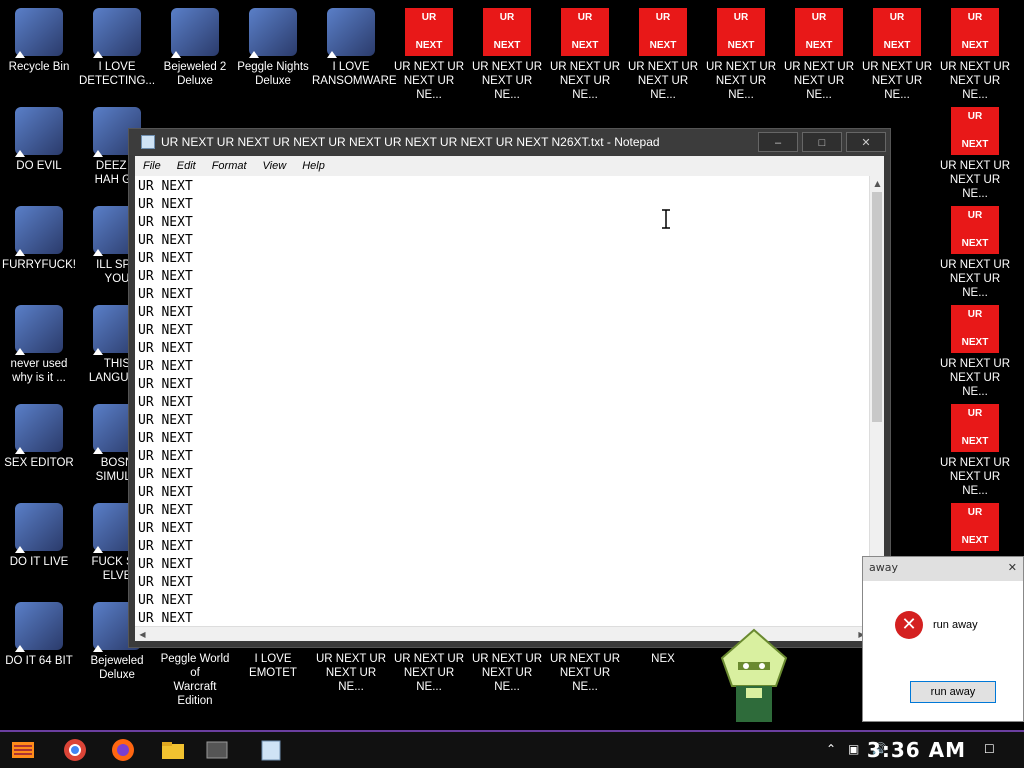 This screenshot has height=768, width=1024. I want to click on taskbar-notepad-icon, so click(271, 750).